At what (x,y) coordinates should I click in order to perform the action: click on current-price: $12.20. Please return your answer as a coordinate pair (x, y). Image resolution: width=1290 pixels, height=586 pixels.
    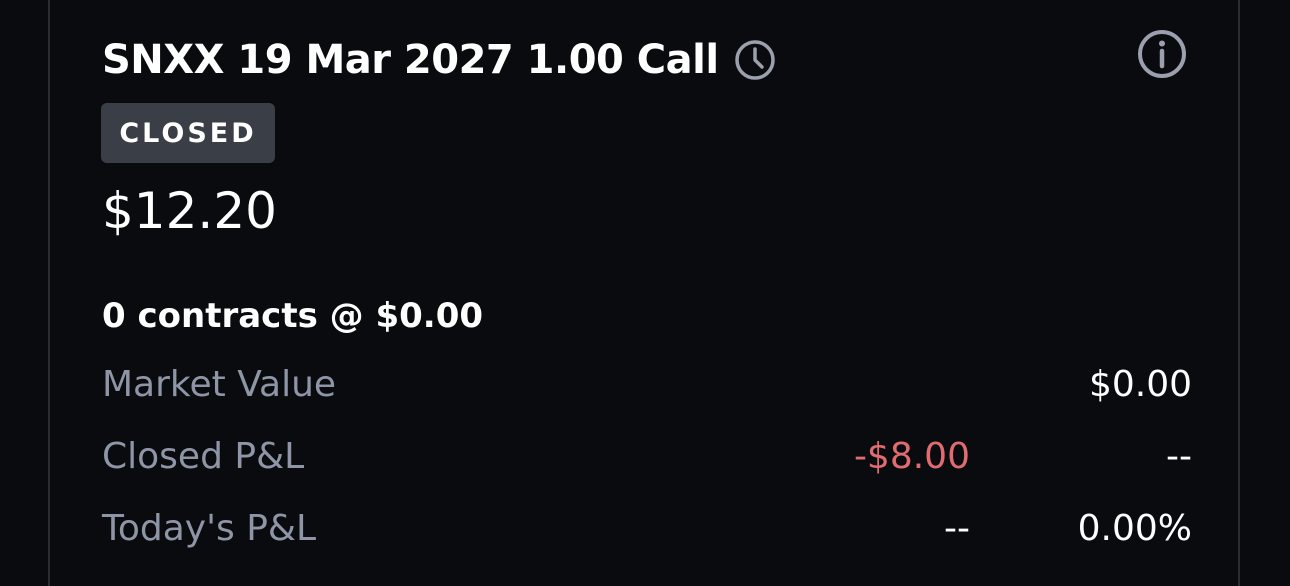
    Looking at the image, I should click on (189, 211).